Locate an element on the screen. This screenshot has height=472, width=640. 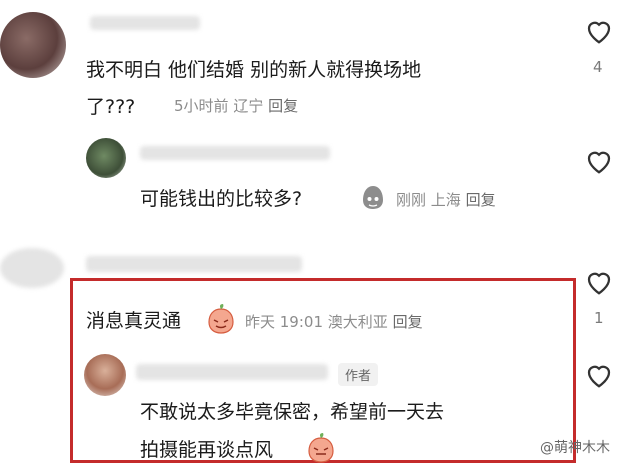
comment-meta: 5小时前 辽宁 回复 is located at coordinates (236, 105).